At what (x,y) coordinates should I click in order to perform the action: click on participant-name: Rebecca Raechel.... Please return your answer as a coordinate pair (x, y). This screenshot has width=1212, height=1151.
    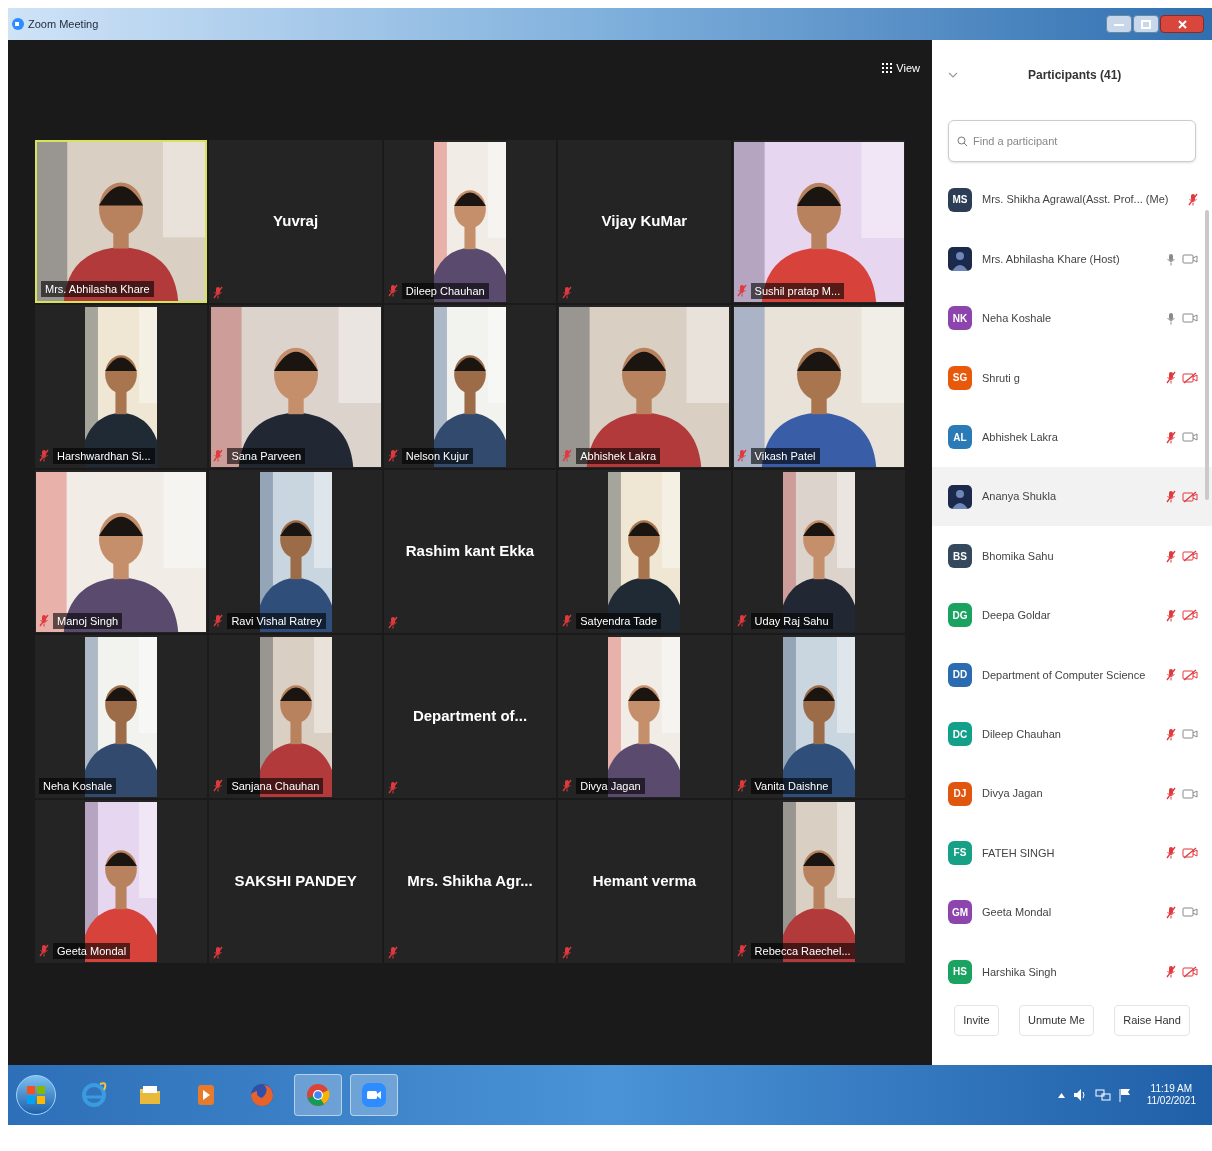
    Looking at the image, I should click on (802, 950).